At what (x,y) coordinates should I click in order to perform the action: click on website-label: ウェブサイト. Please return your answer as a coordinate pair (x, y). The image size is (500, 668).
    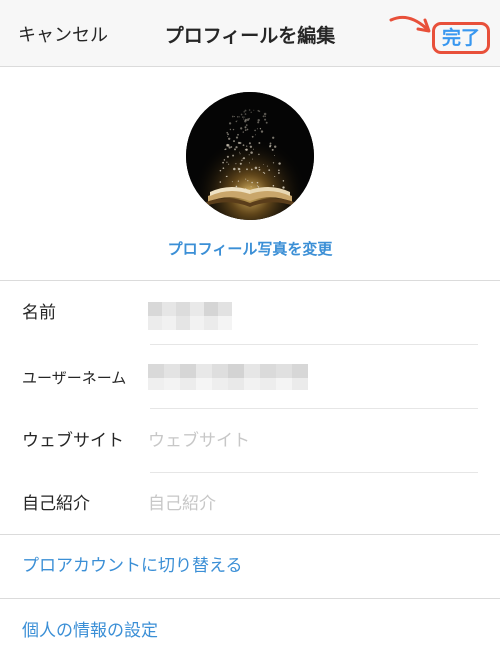
    Looking at the image, I should click on (73, 441).